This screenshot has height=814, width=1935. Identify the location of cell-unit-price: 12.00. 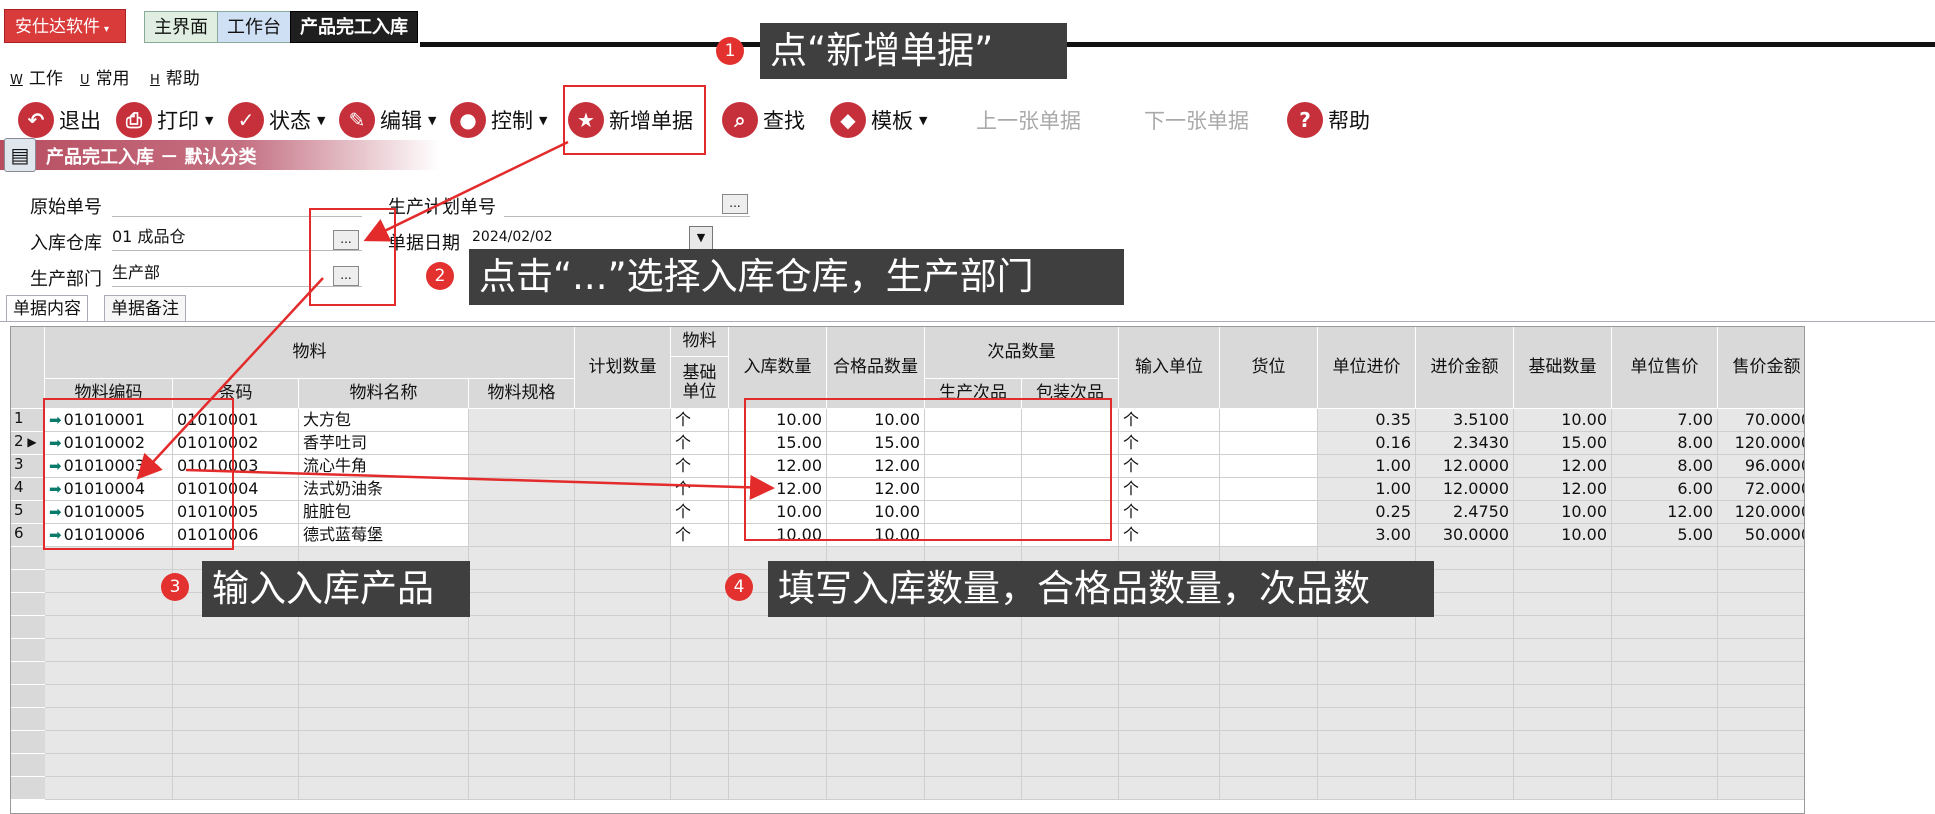
(1665, 512).